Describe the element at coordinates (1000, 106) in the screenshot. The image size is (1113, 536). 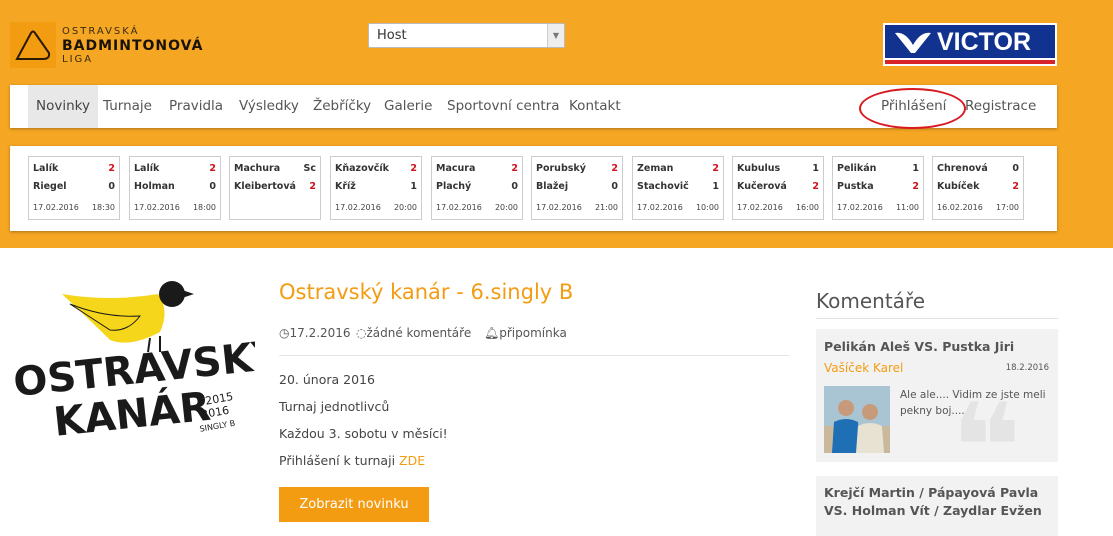
I see `register-link: Registrace` at that location.